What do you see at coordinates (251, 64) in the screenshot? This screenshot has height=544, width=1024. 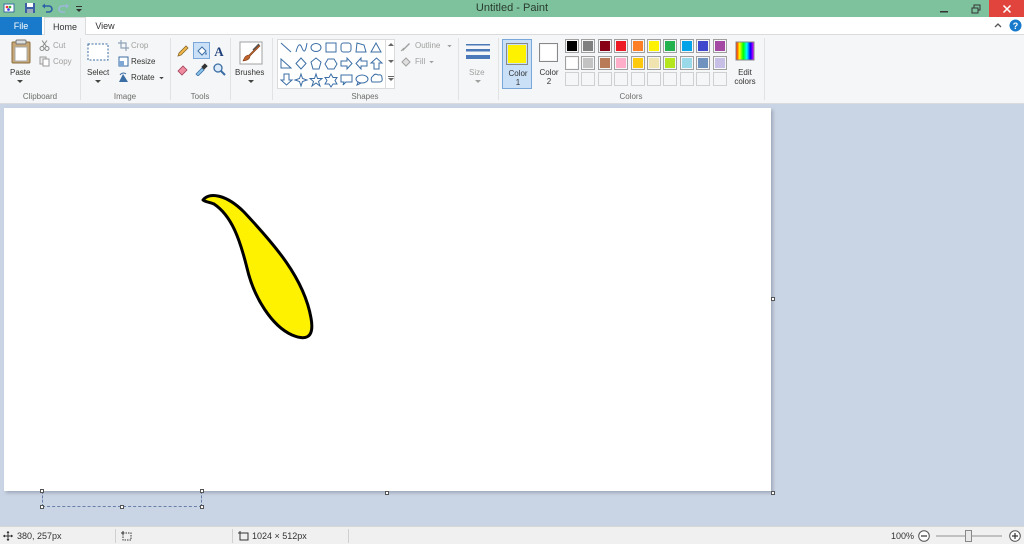 I see `brushes-button: Brushes` at bounding box center [251, 64].